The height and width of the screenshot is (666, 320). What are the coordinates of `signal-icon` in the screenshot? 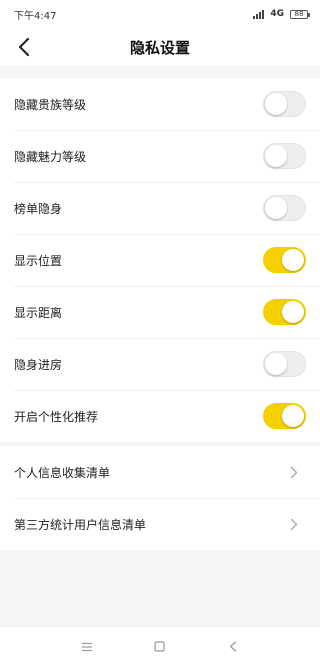 It's located at (259, 14).